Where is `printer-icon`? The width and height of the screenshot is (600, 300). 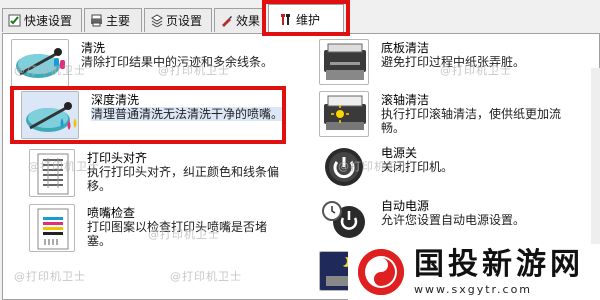
printer-icon is located at coordinates (96, 21).